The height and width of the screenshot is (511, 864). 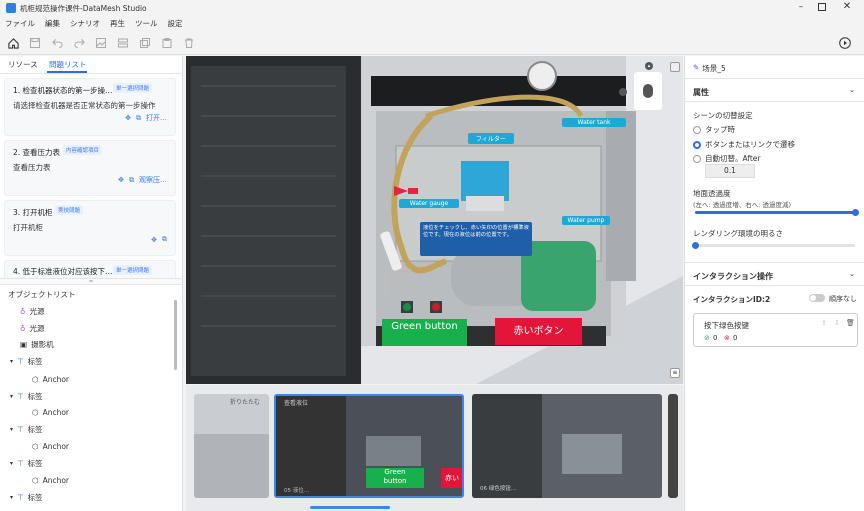 I want to click on layers-icon, so click(x=123, y=43).